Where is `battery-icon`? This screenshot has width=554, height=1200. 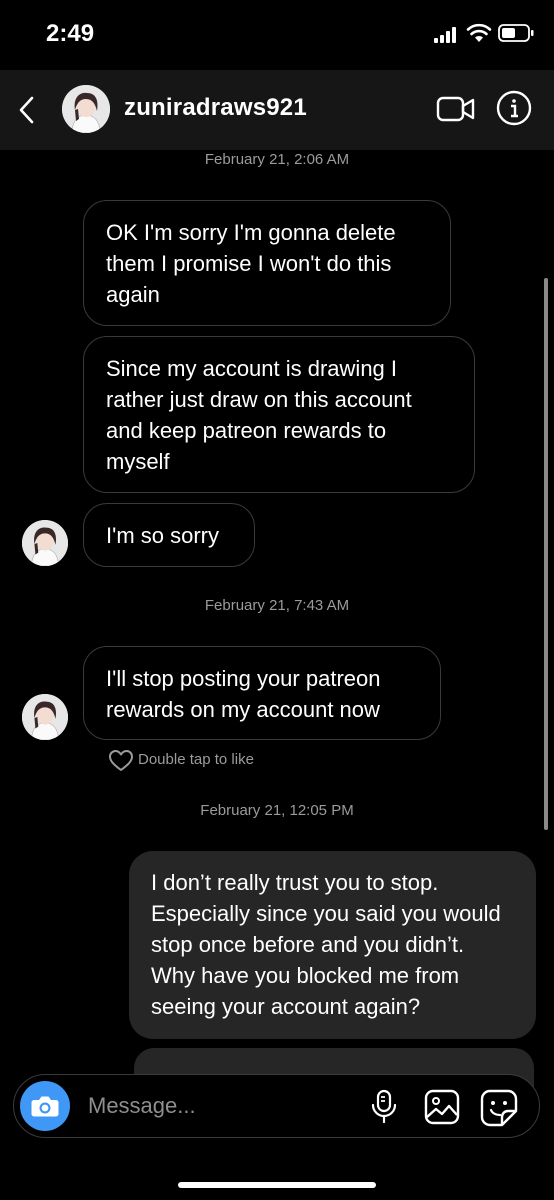
battery-icon is located at coordinates (516, 33).